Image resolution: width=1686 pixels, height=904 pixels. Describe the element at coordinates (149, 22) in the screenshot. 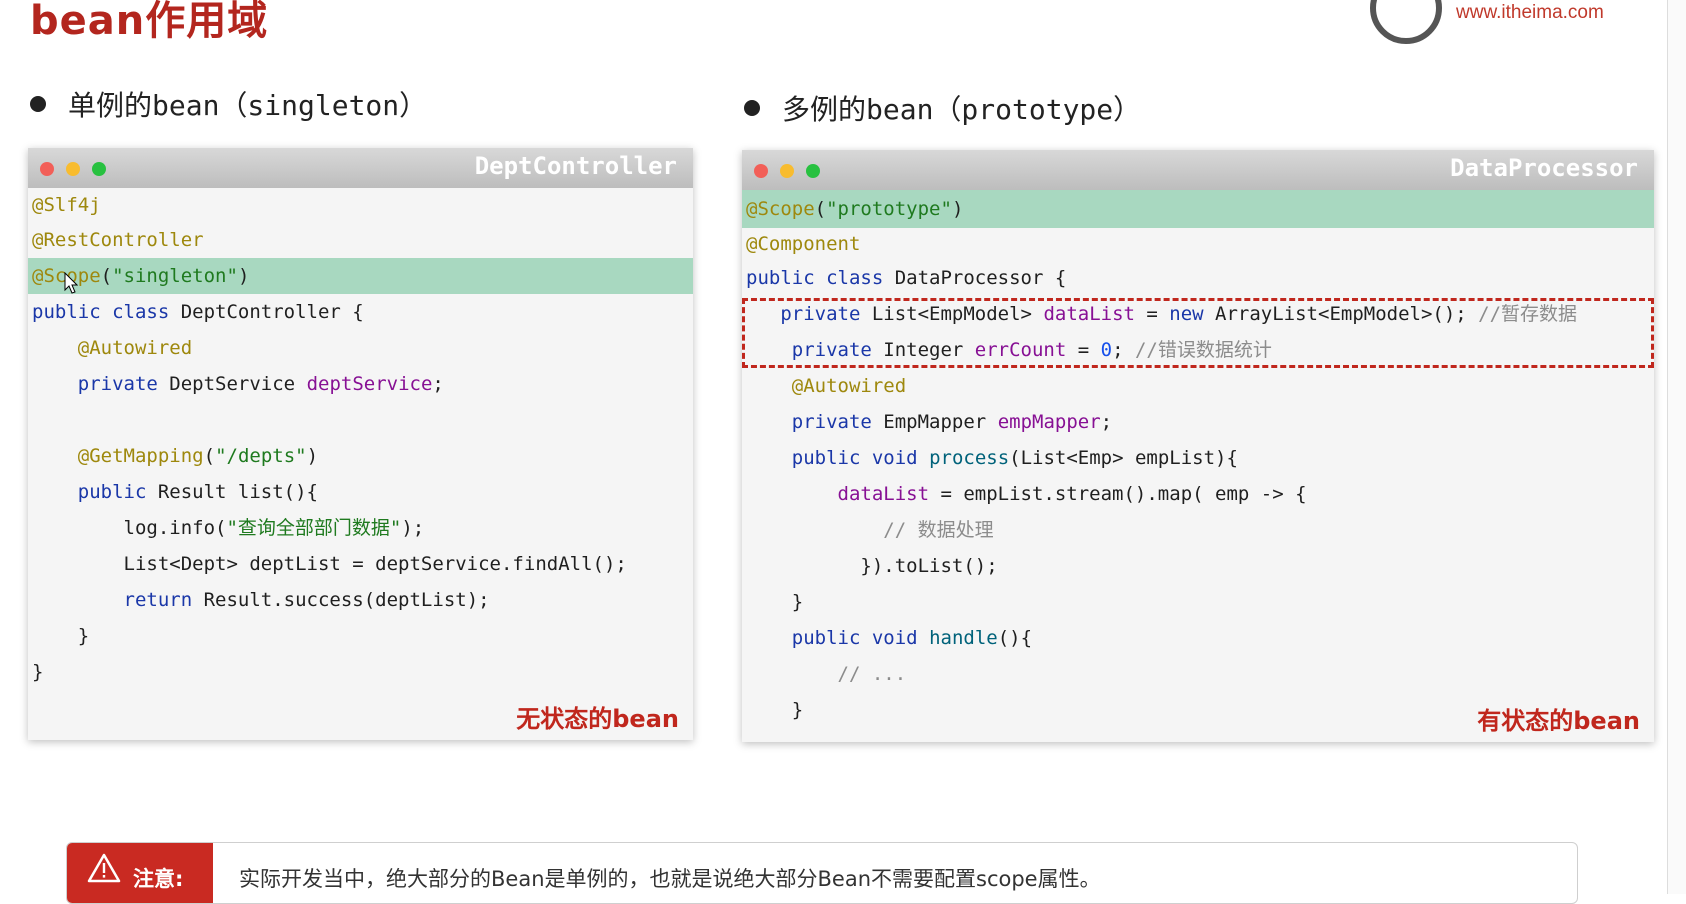

I see `slide-title: bean作用域` at that location.